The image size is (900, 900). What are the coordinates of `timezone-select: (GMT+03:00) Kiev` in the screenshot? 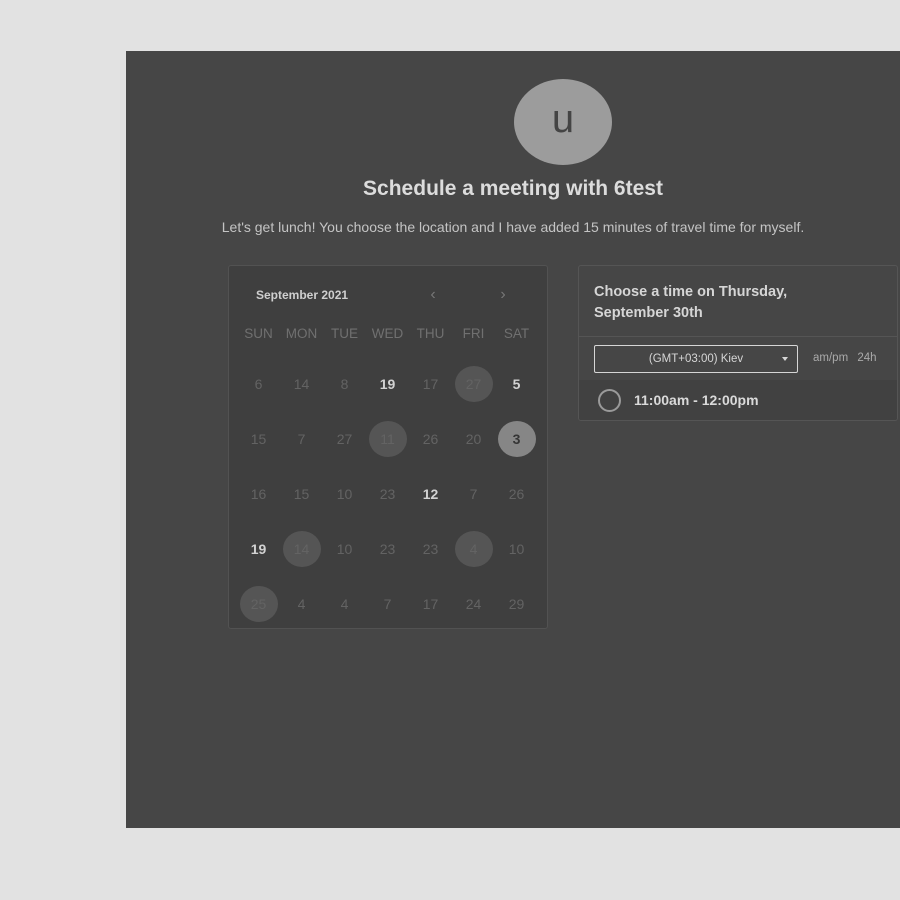 It's located at (696, 359).